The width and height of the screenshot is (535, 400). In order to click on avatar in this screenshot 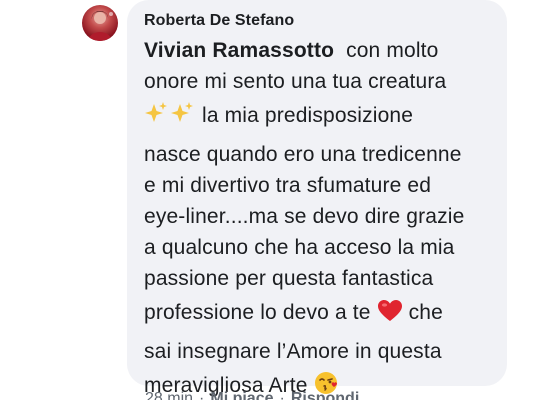, I will do `click(100, 23)`.